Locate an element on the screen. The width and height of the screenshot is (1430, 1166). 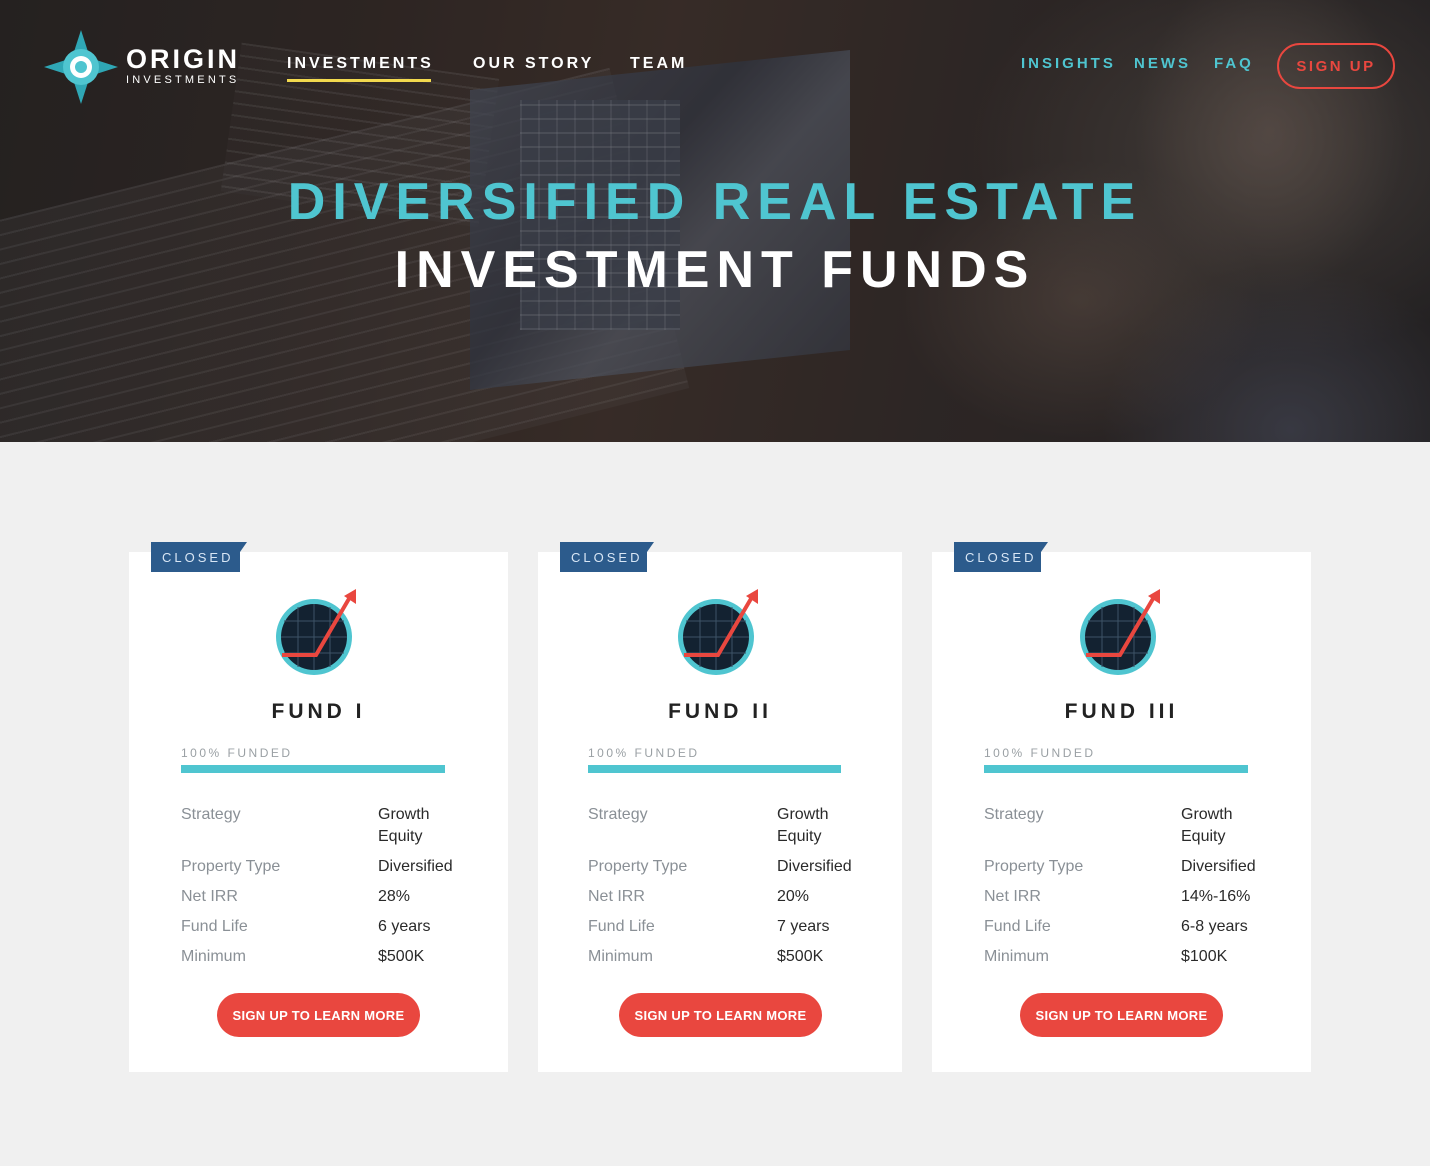
brand-logo: ORIGIN INVESTMENTS is located at coordinates (144, 67).